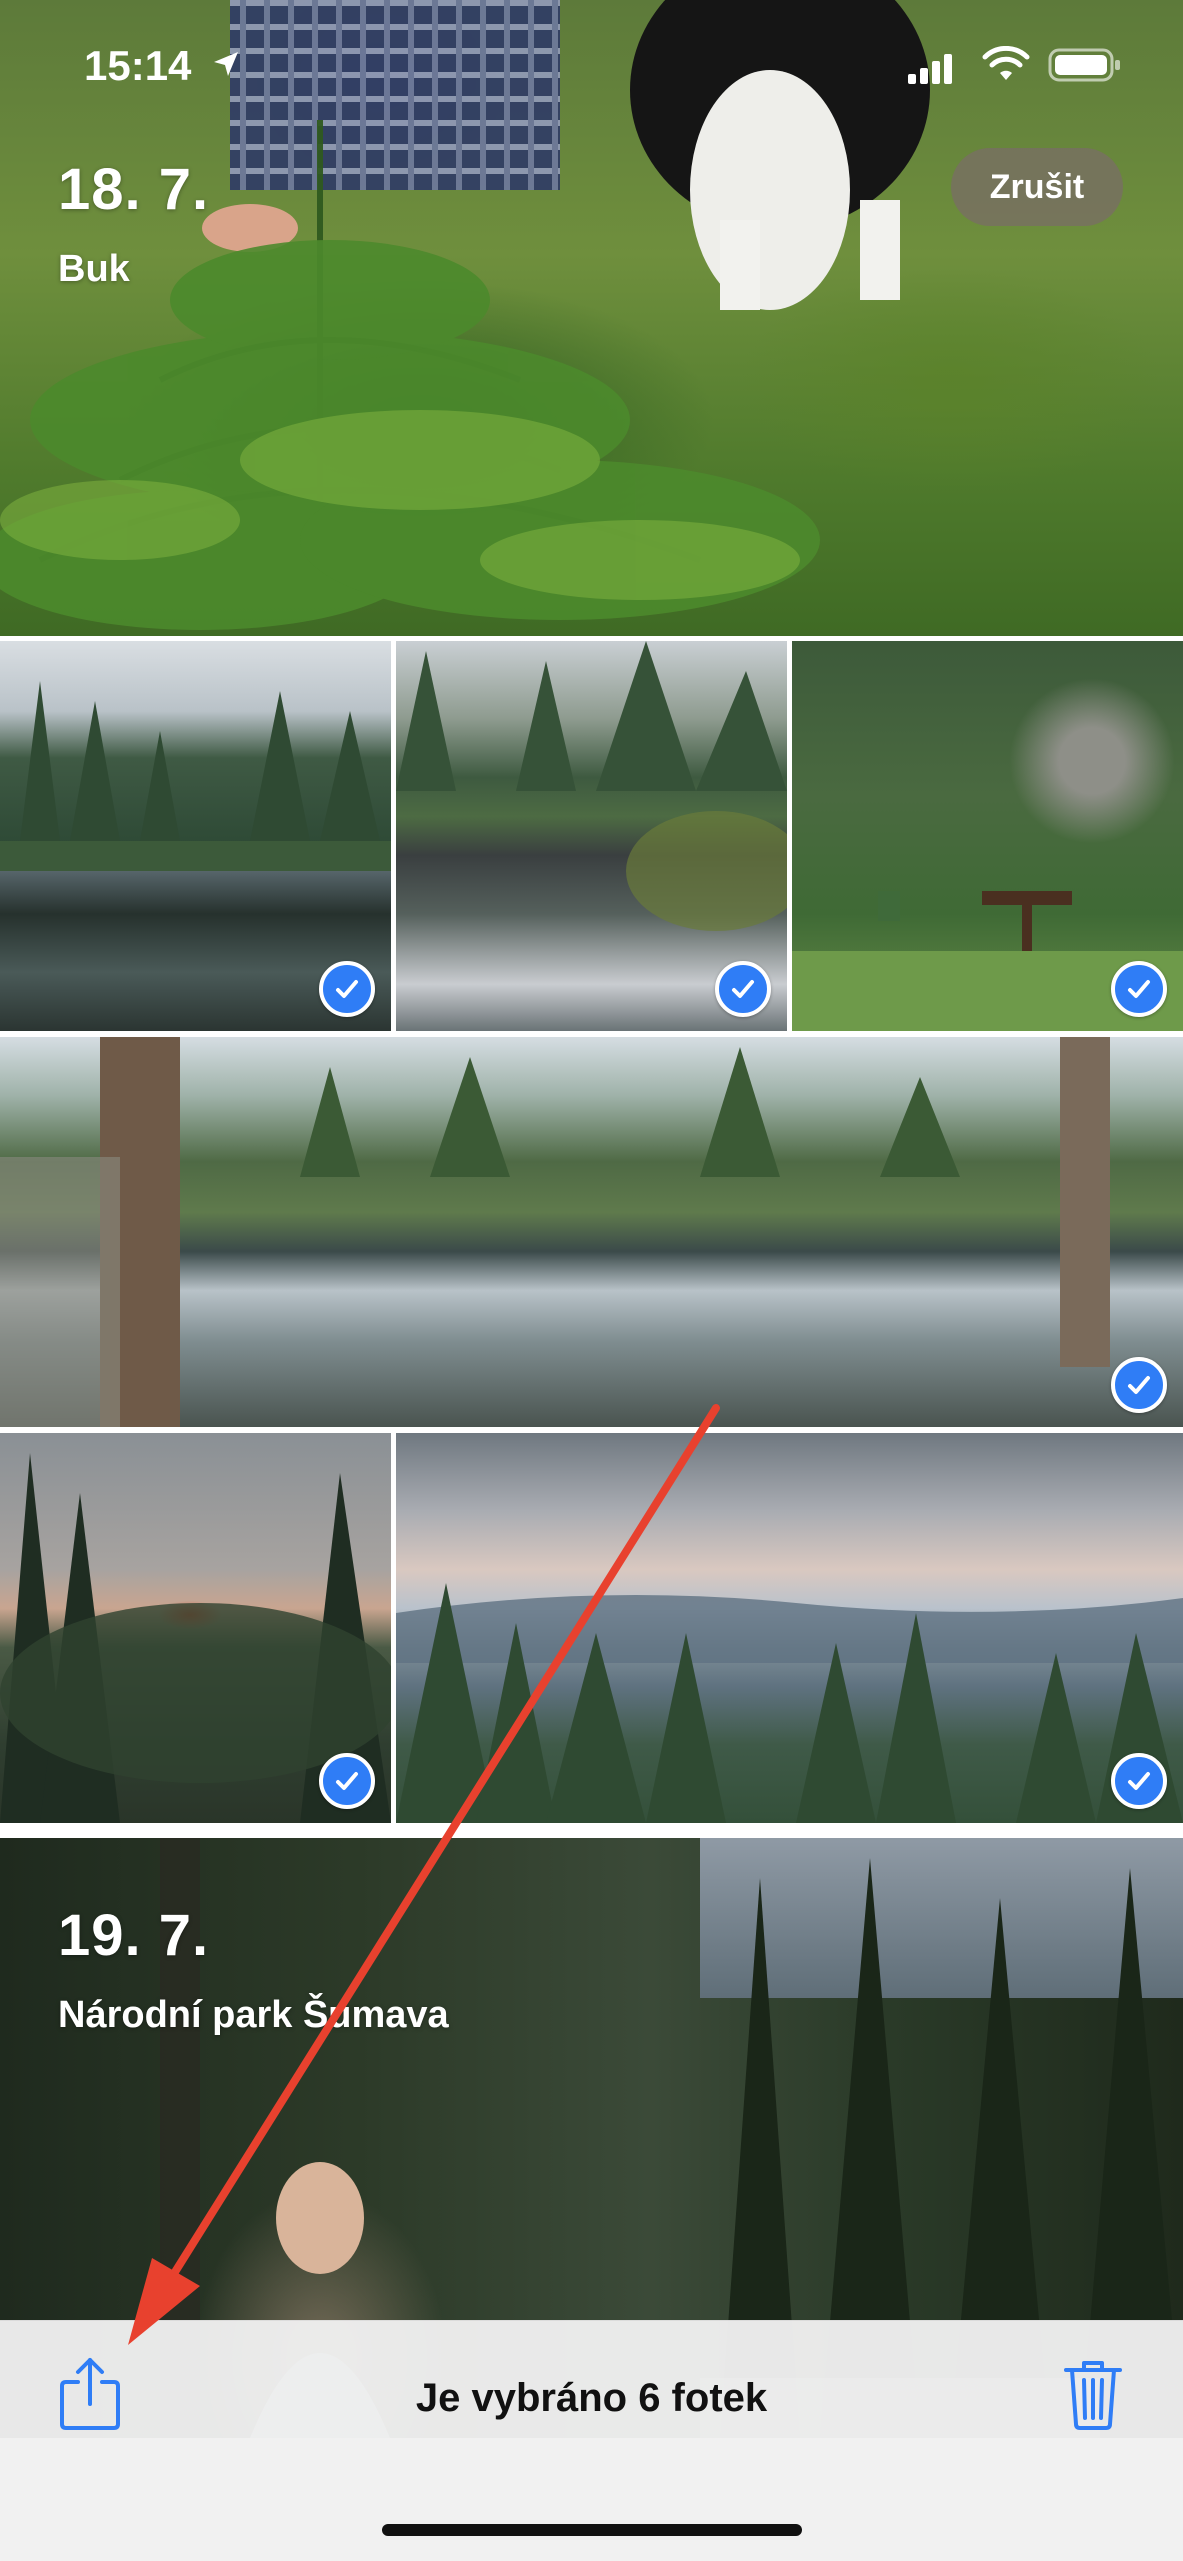  What do you see at coordinates (1084, 65) in the screenshot?
I see `battery-icon` at bounding box center [1084, 65].